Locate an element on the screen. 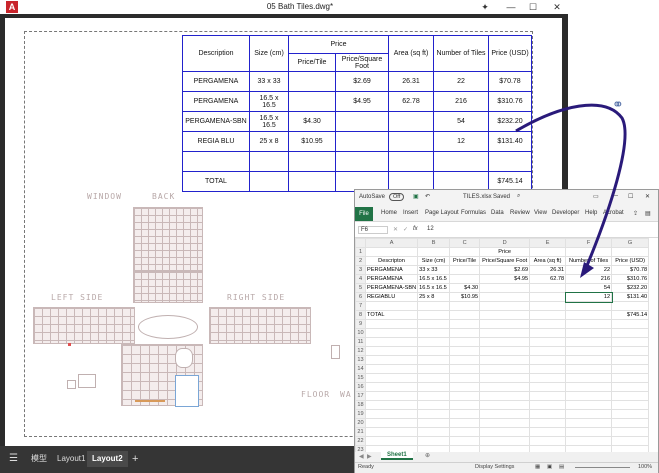 Image resolution: width=659 pixels, height=473 pixels. grid-cell: 33 x 33 is located at coordinates (434, 270).